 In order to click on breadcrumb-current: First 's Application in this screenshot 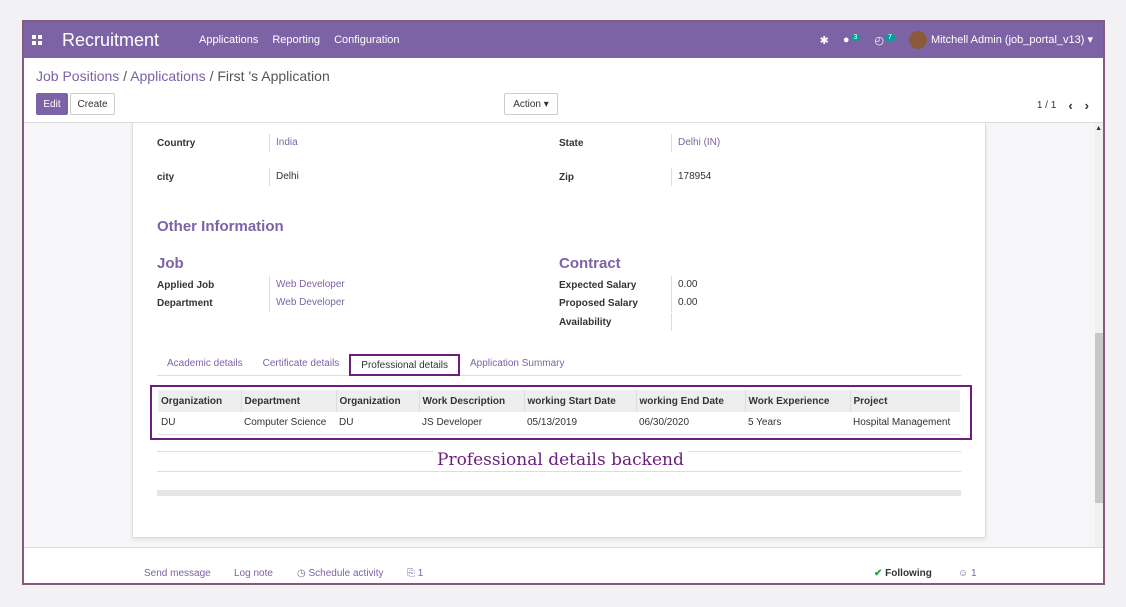, I will do `click(273, 76)`.